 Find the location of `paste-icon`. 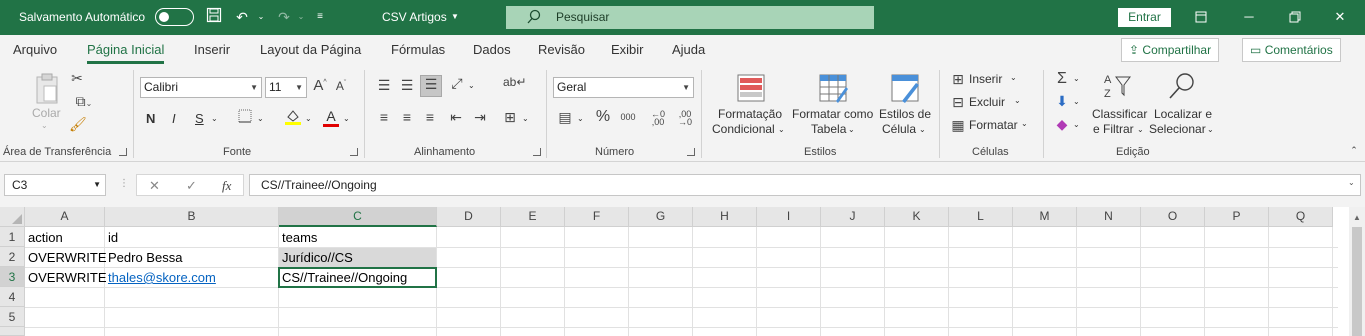

paste-icon is located at coordinates (47, 89).